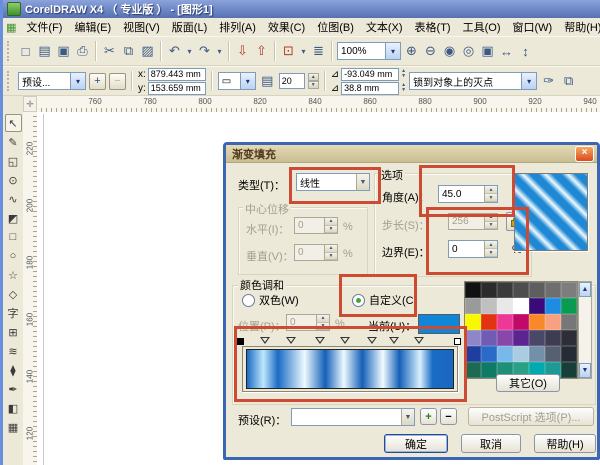 Image resolution: width=600 pixels, height=465 pixels. I want to click on import-icon: ⇩, so click(242, 51).